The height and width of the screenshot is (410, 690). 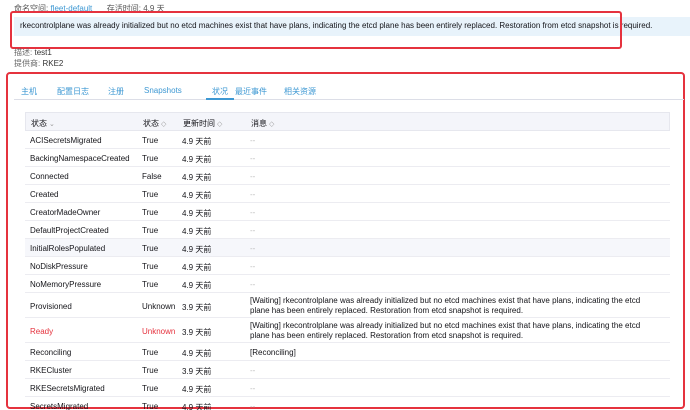 I want to click on sort-down-icon: ⌄, so click(x=52, y=124).